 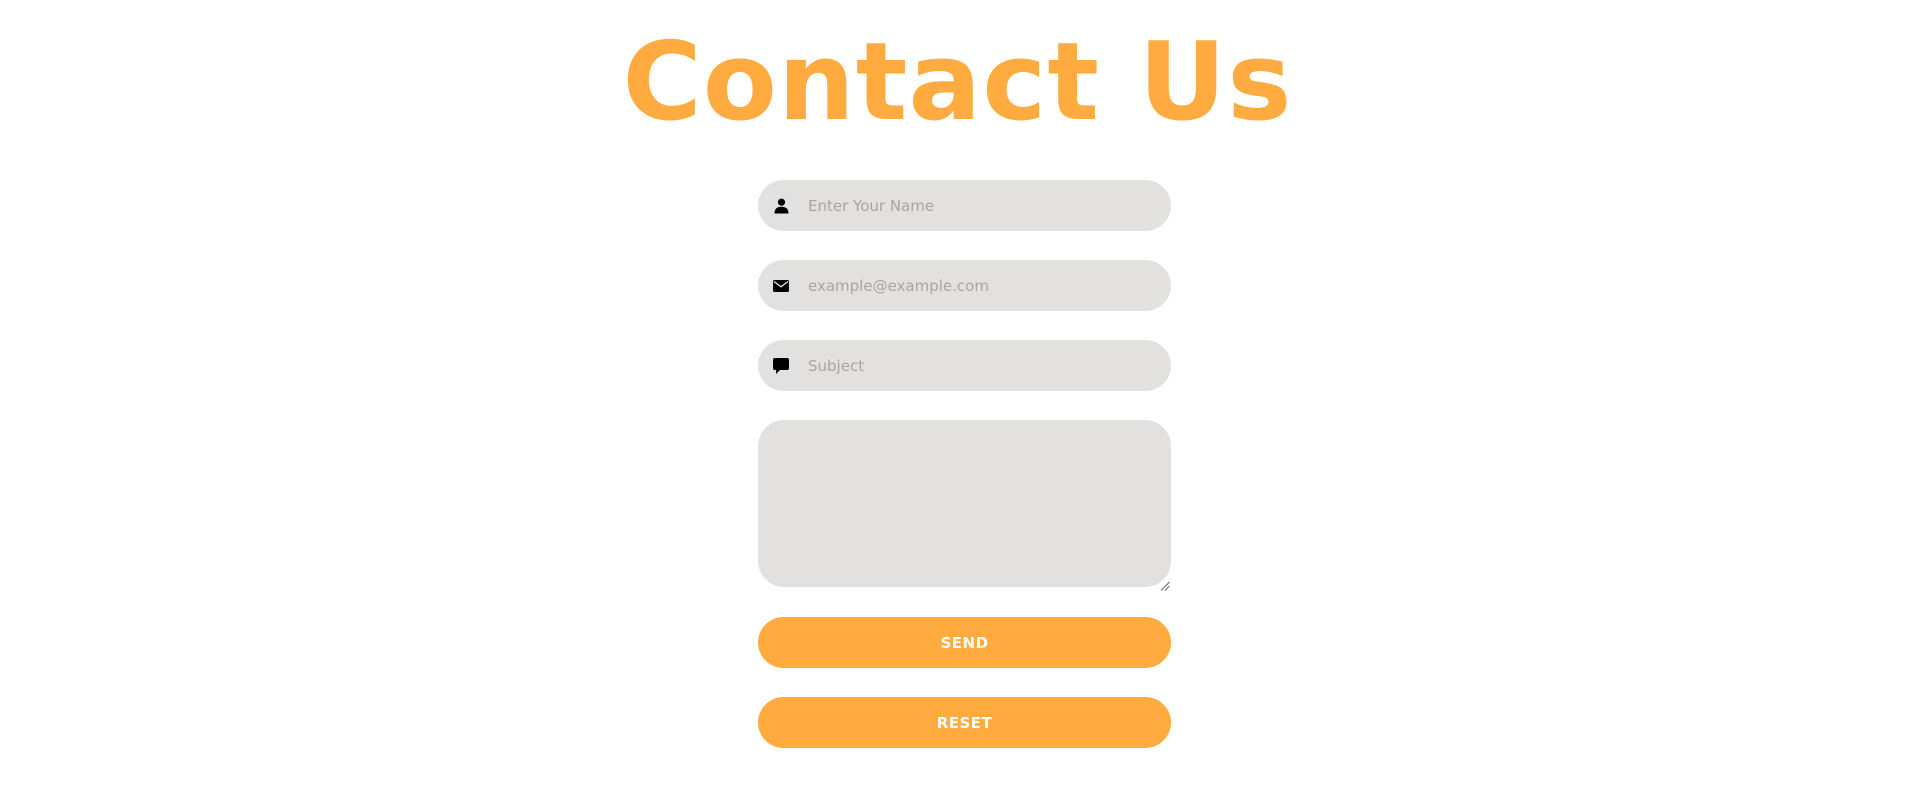 I want to click on name-field, so click(x=964, y=205).